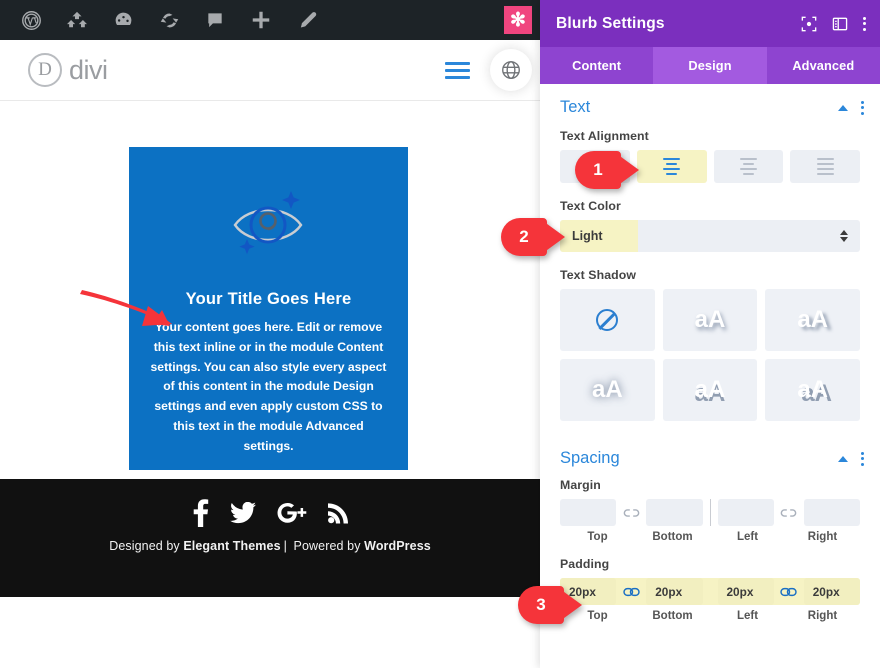  What do you see at coordinates (710, 455) in the screenshot?
I see `spacing-section-header: Spacing` at bounding box center [710, 455].